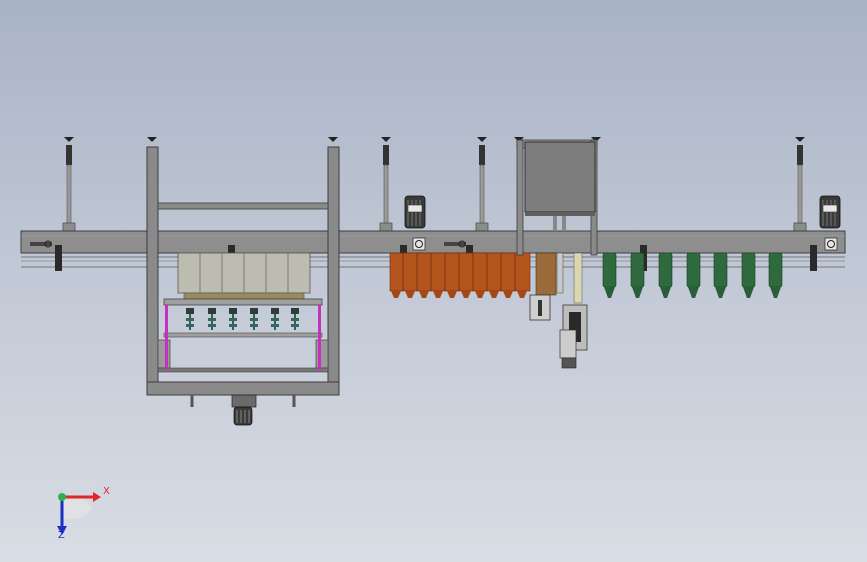  I want to click on axis-x-label: X, so click(106, 491).